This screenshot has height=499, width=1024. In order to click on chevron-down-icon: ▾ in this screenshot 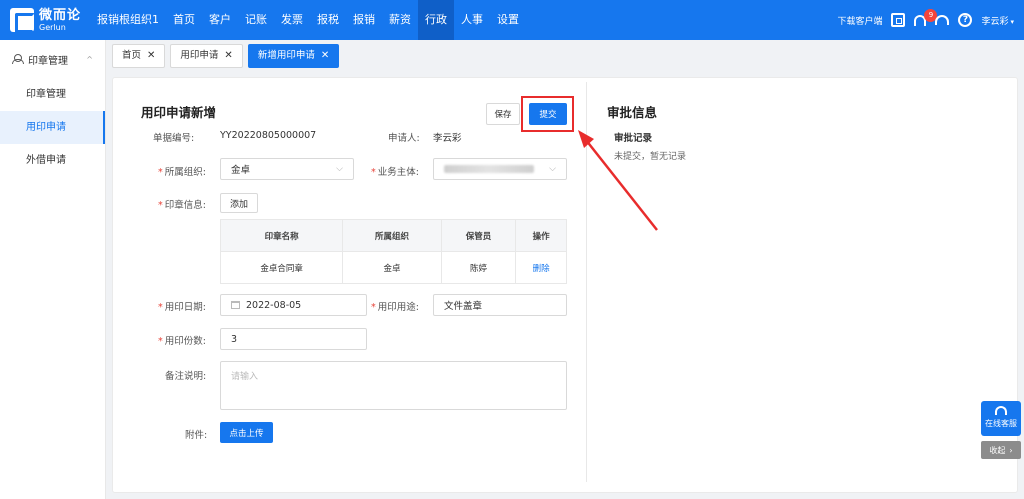, I will do `click(1012, 21)`.